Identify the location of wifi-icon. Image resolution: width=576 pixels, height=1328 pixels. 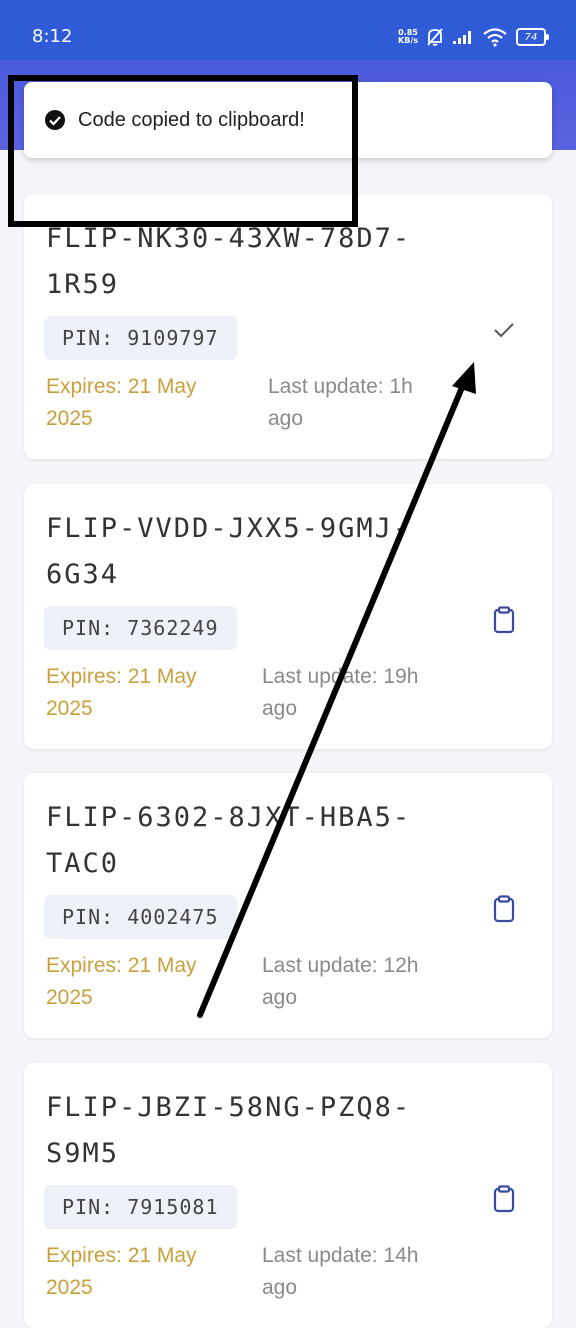
(495, 37).